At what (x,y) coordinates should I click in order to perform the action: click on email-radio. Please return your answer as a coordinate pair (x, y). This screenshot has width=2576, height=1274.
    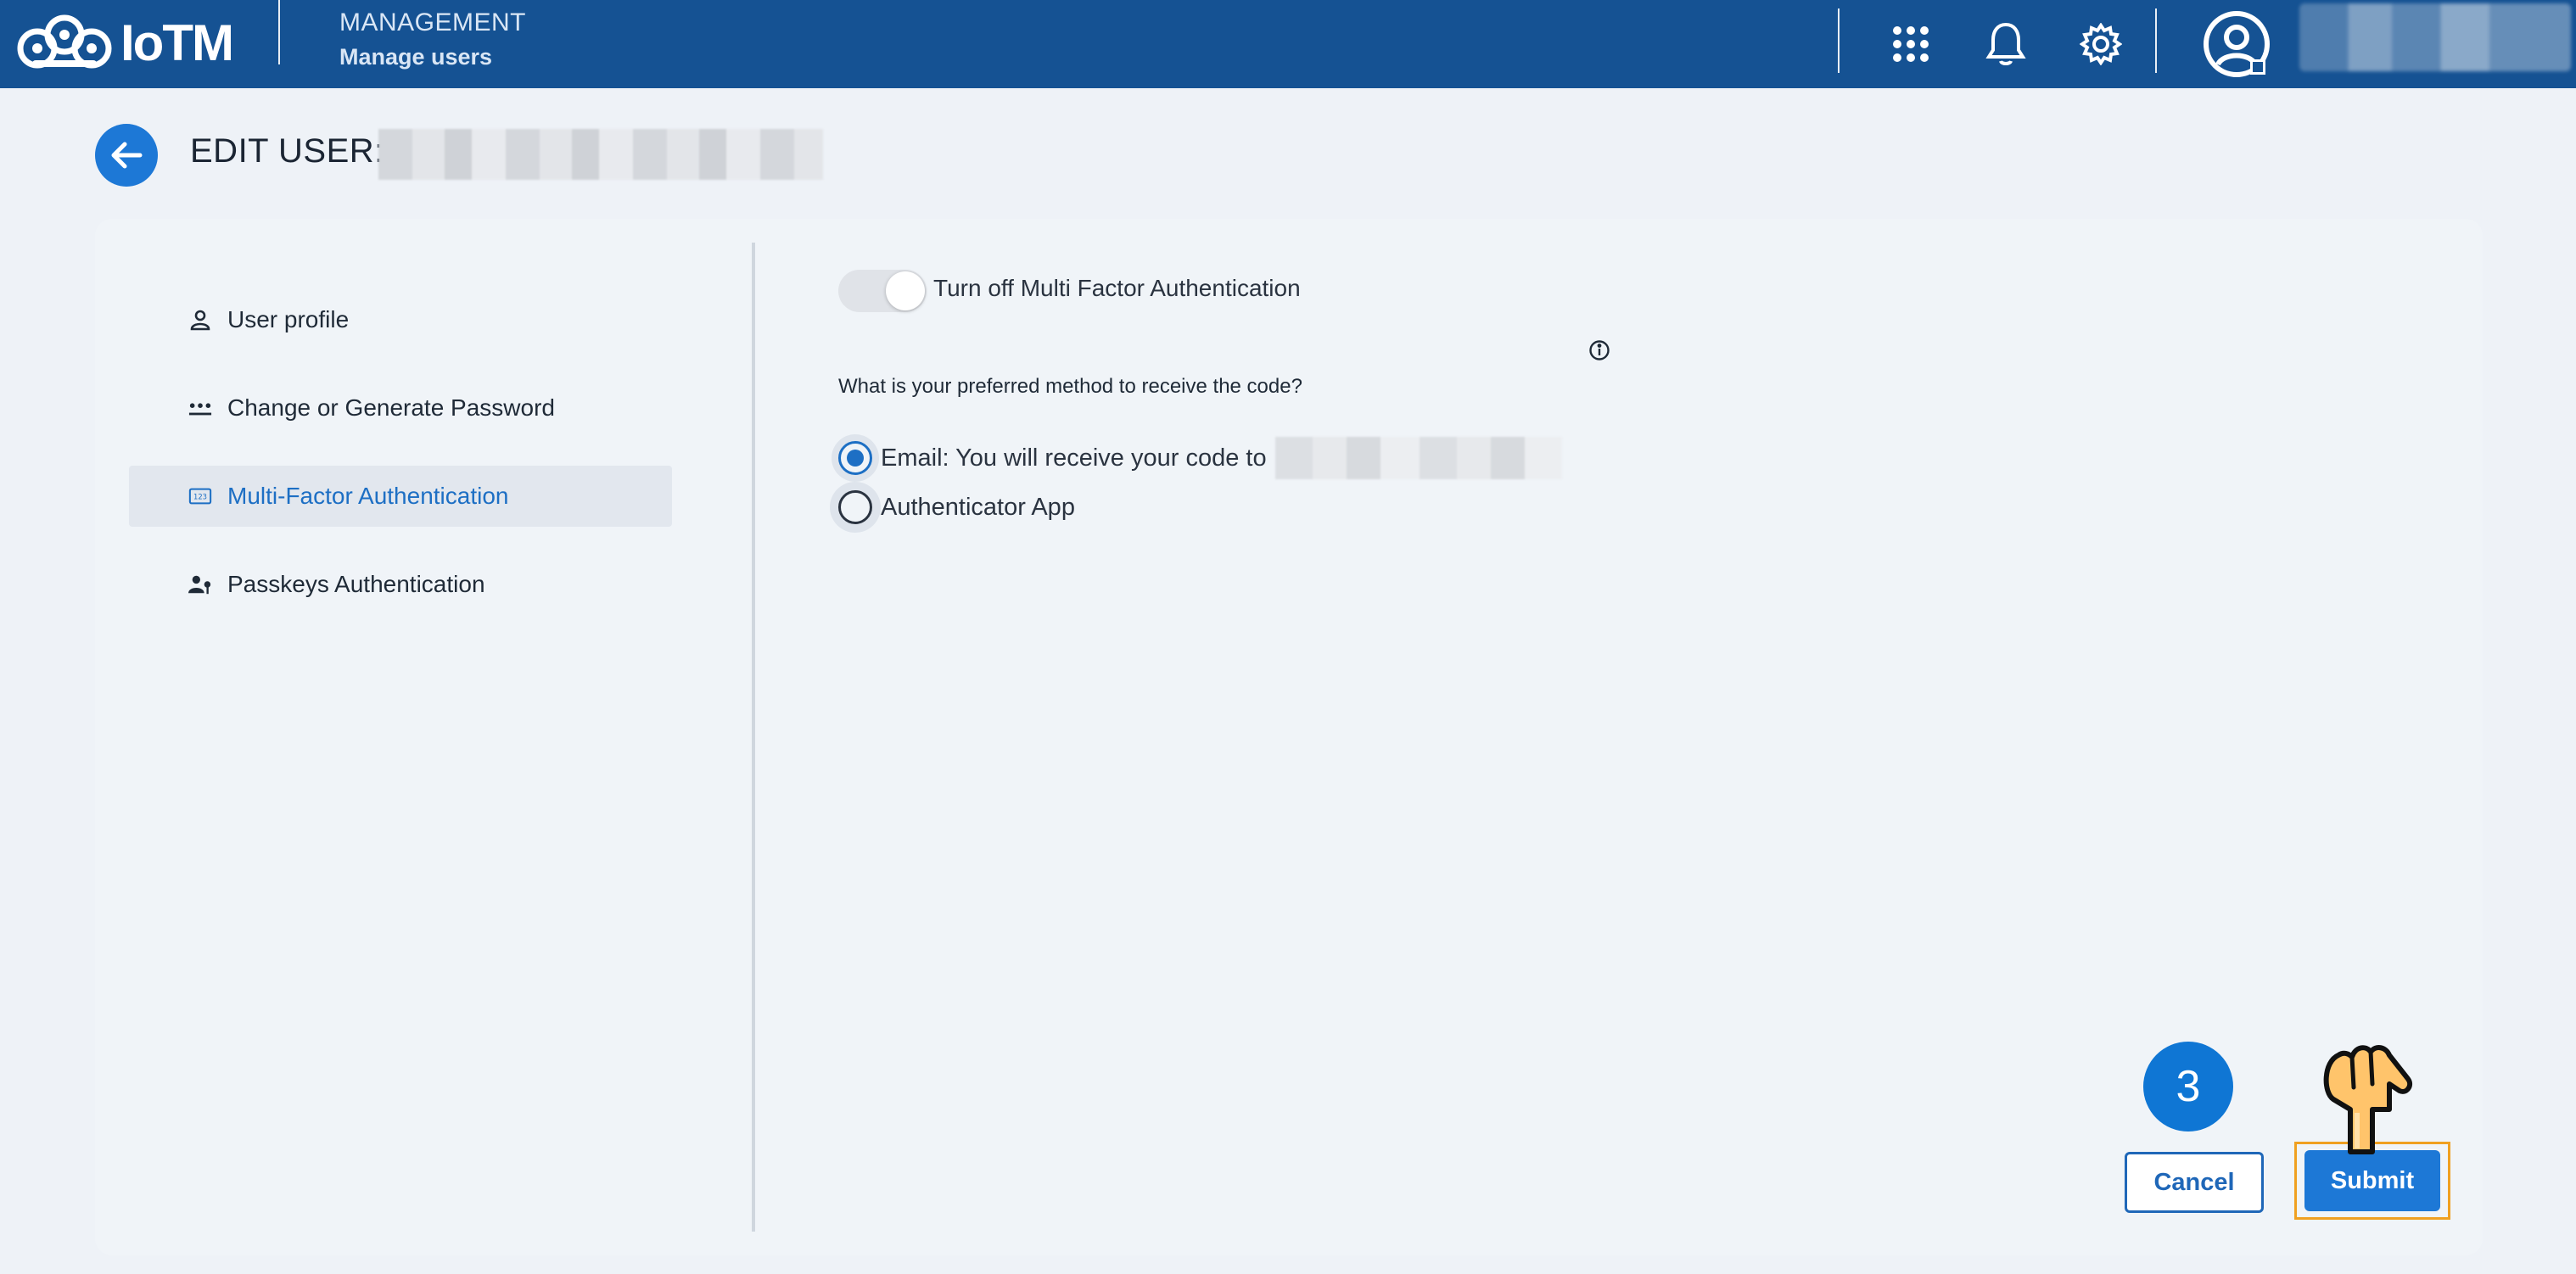
    Looking at the image, I should click on (855, 458).